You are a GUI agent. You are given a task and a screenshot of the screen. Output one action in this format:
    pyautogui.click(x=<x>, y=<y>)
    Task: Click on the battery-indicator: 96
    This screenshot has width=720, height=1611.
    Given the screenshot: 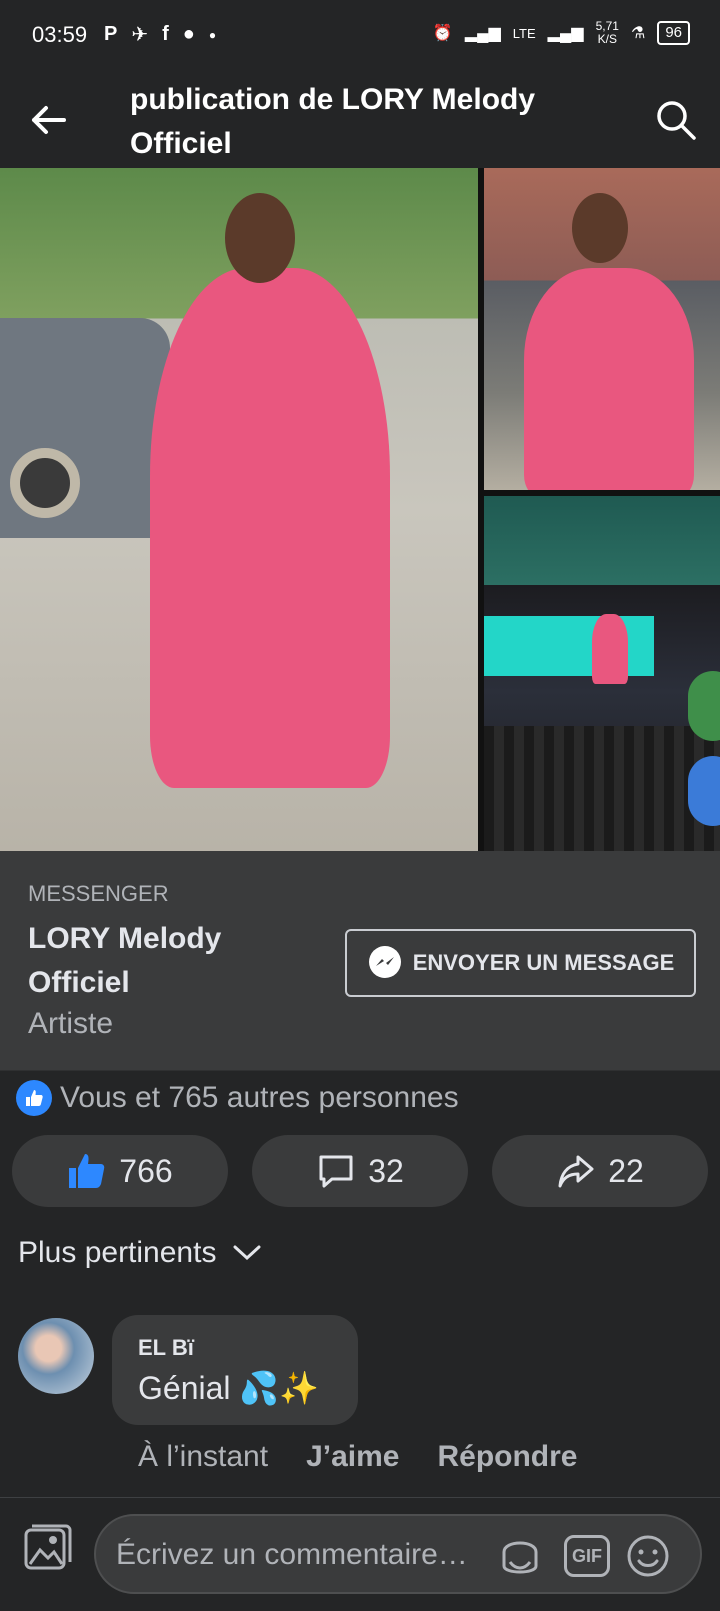 What is the action you would take?
    pyautogui.click(x=673, y=33)
    